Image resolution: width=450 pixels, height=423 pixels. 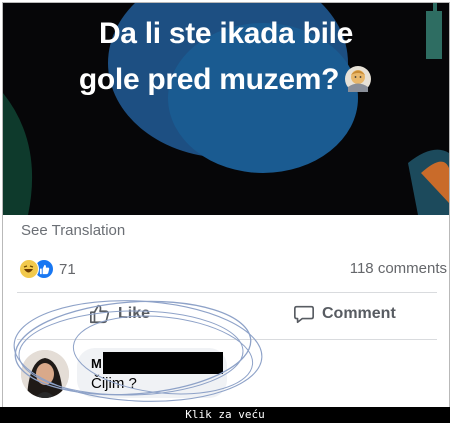 I want to click on see-translation-link: See Translation, so click(x=73, y=230).